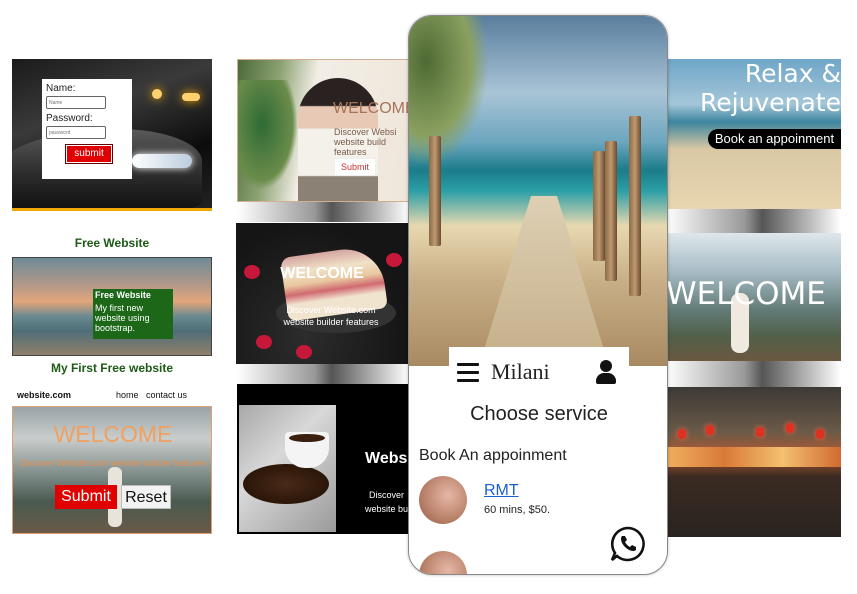 The height and width of the screenshot is (594, 857). I want to click on free-website-heading: Free Website, so click(112, 243).